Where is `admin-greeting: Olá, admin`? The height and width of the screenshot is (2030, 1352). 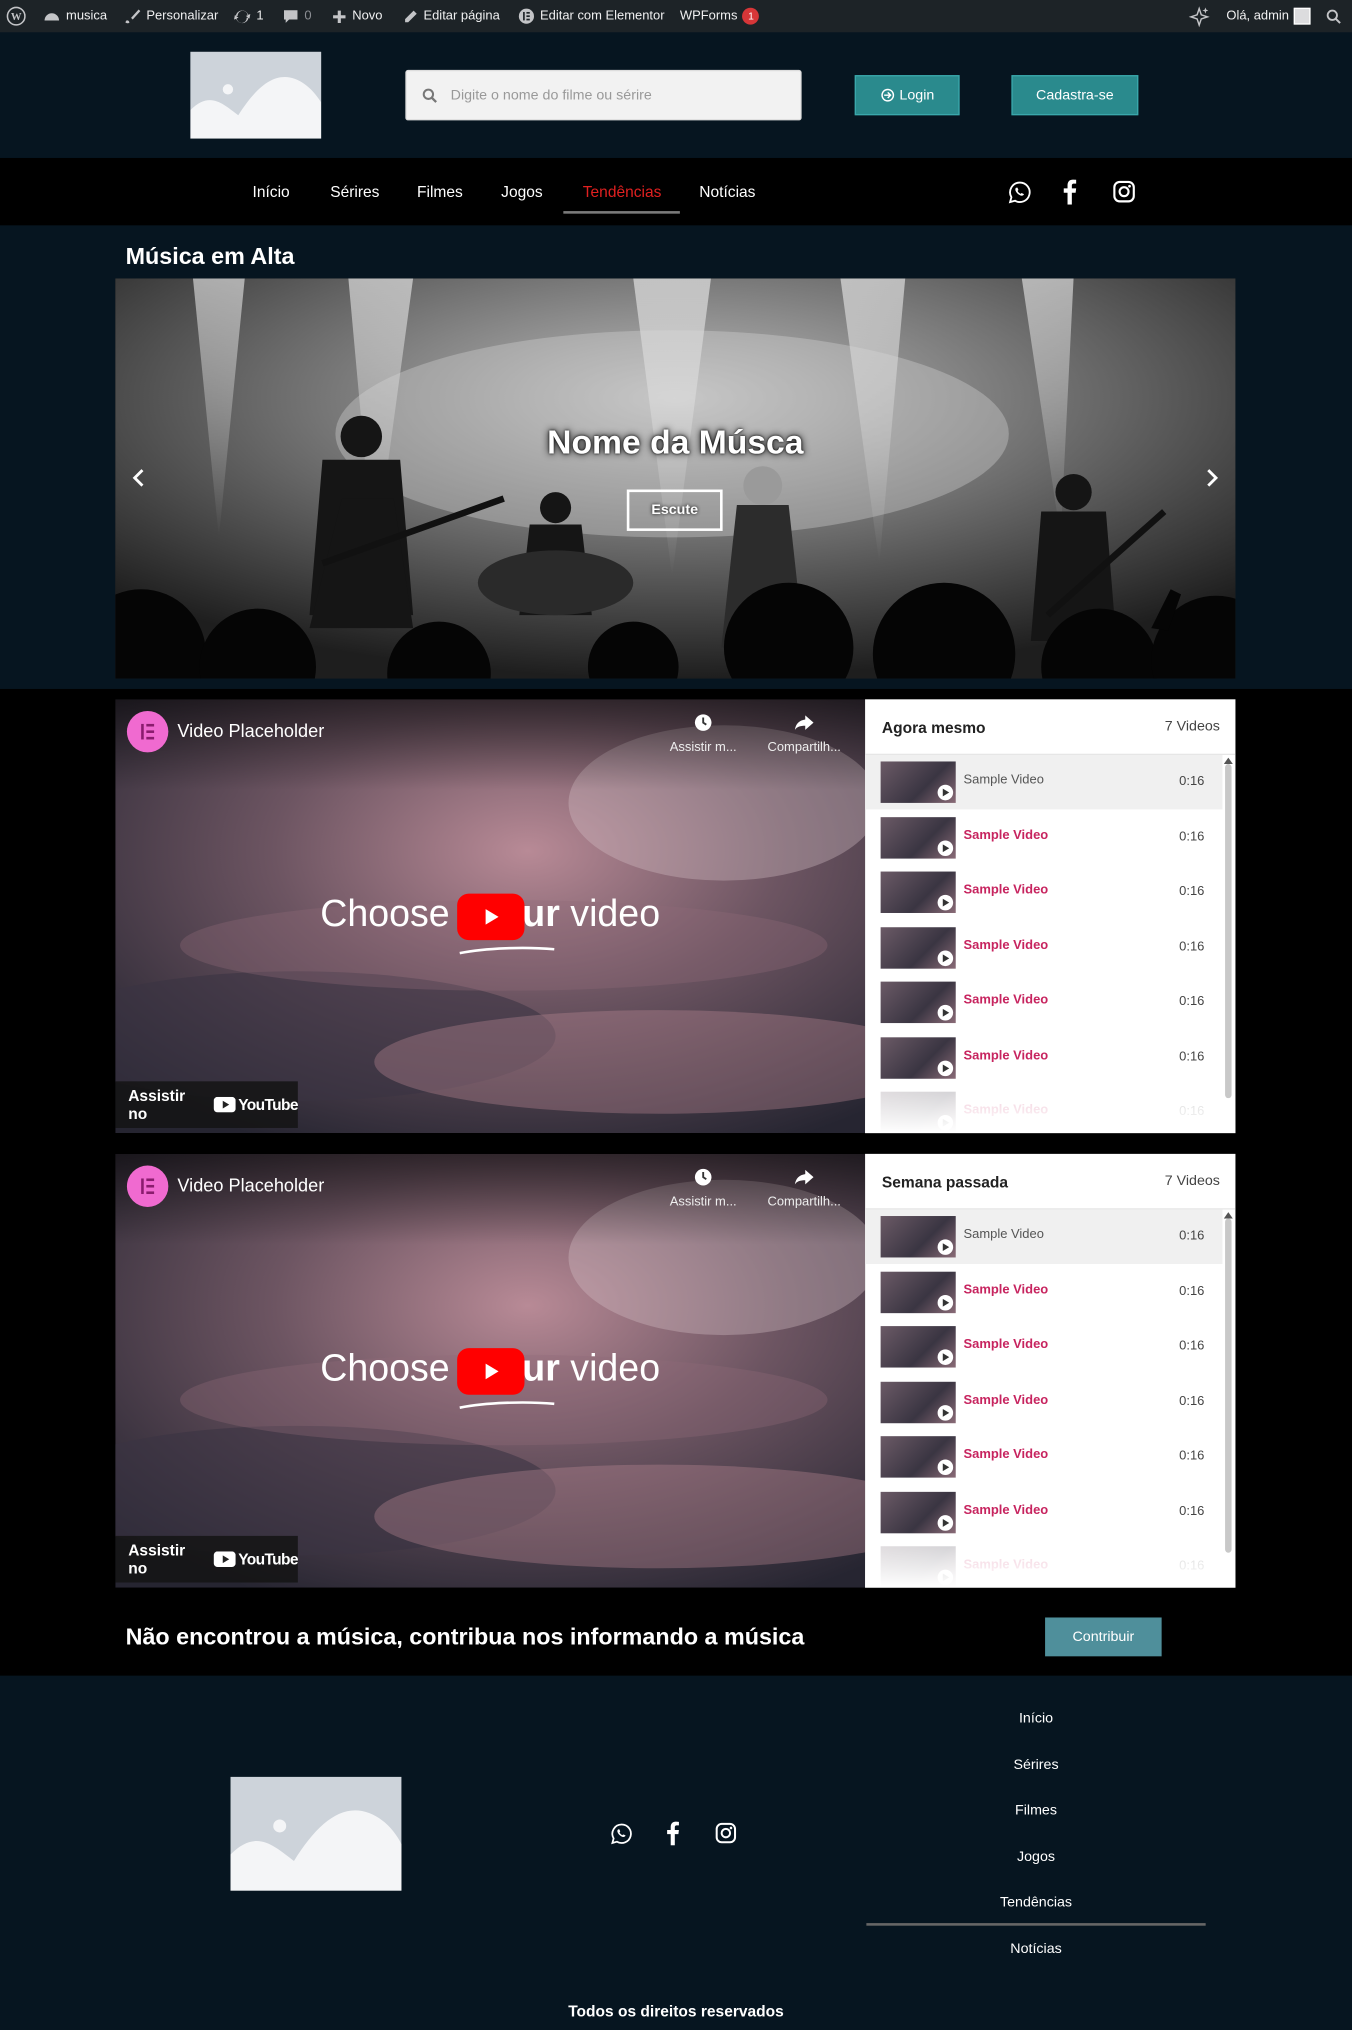
admin-greeting: Olá, admin is located at coordinates (1258, 16).